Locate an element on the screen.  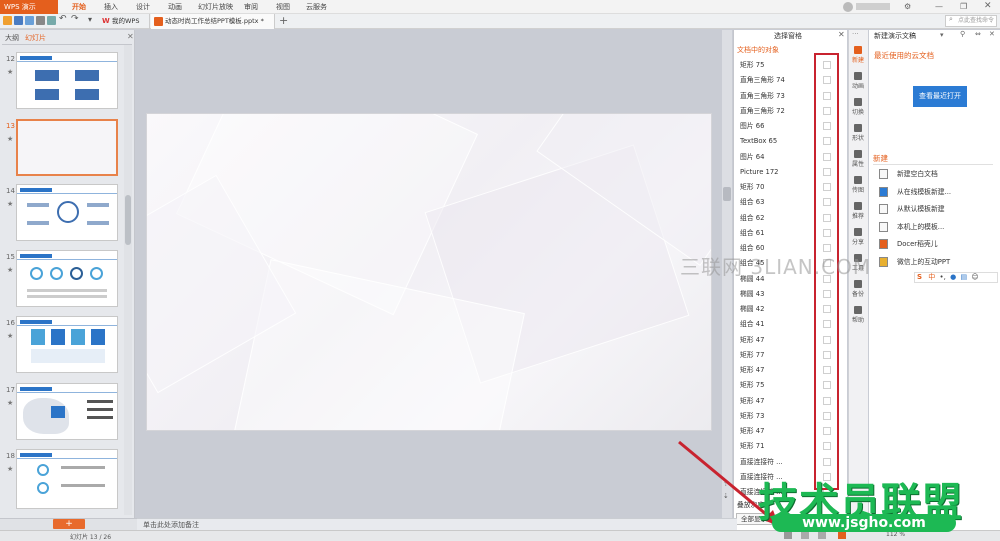
sidebar-item-property: 属性 is located at coordinates (858, 159).